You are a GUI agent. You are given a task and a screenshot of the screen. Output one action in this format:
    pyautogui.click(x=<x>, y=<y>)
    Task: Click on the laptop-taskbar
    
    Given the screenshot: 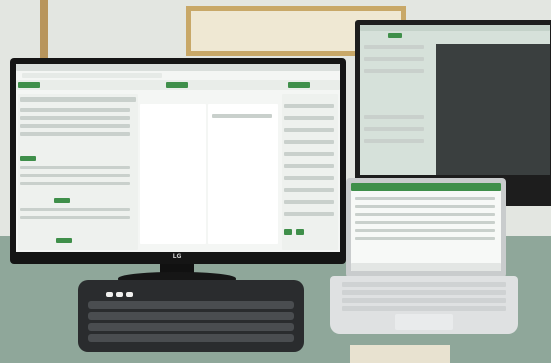 What is the action you would take?
    pyautogui.click(x=426, y=267)
    